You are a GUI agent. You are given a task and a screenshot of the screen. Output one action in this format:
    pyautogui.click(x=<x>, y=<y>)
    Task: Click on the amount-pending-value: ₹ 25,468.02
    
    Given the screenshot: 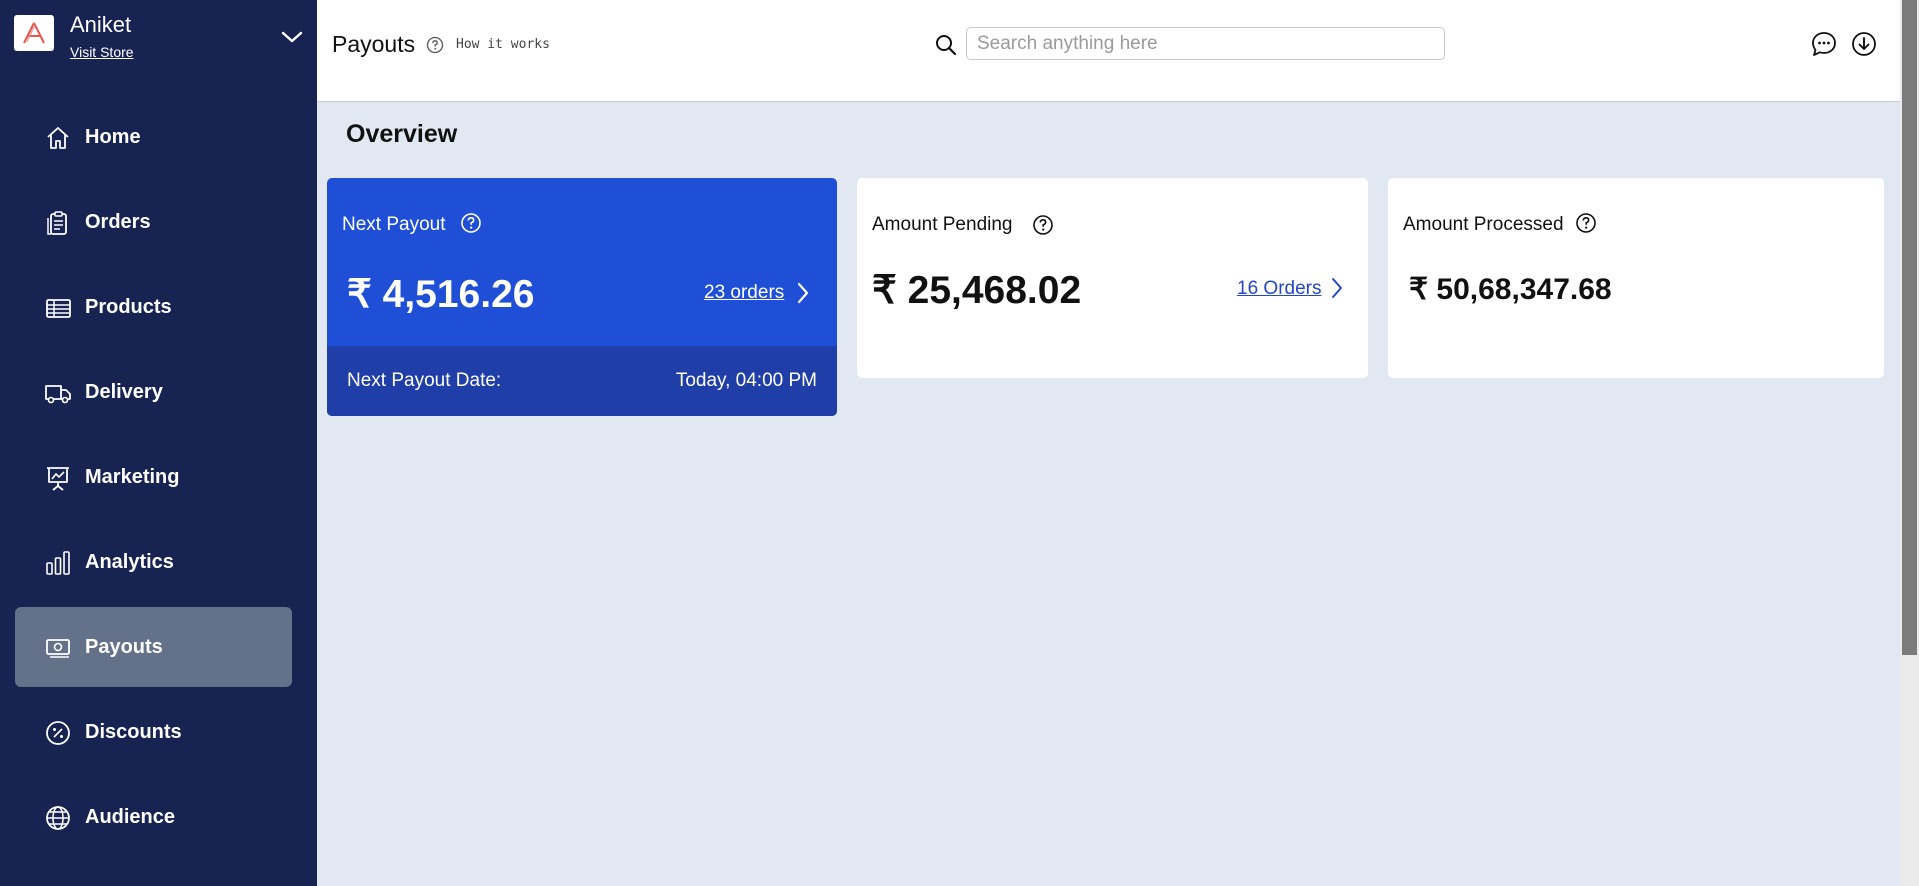 What is the action you would take?
    pyautogui.click(x=977, y=290)
    